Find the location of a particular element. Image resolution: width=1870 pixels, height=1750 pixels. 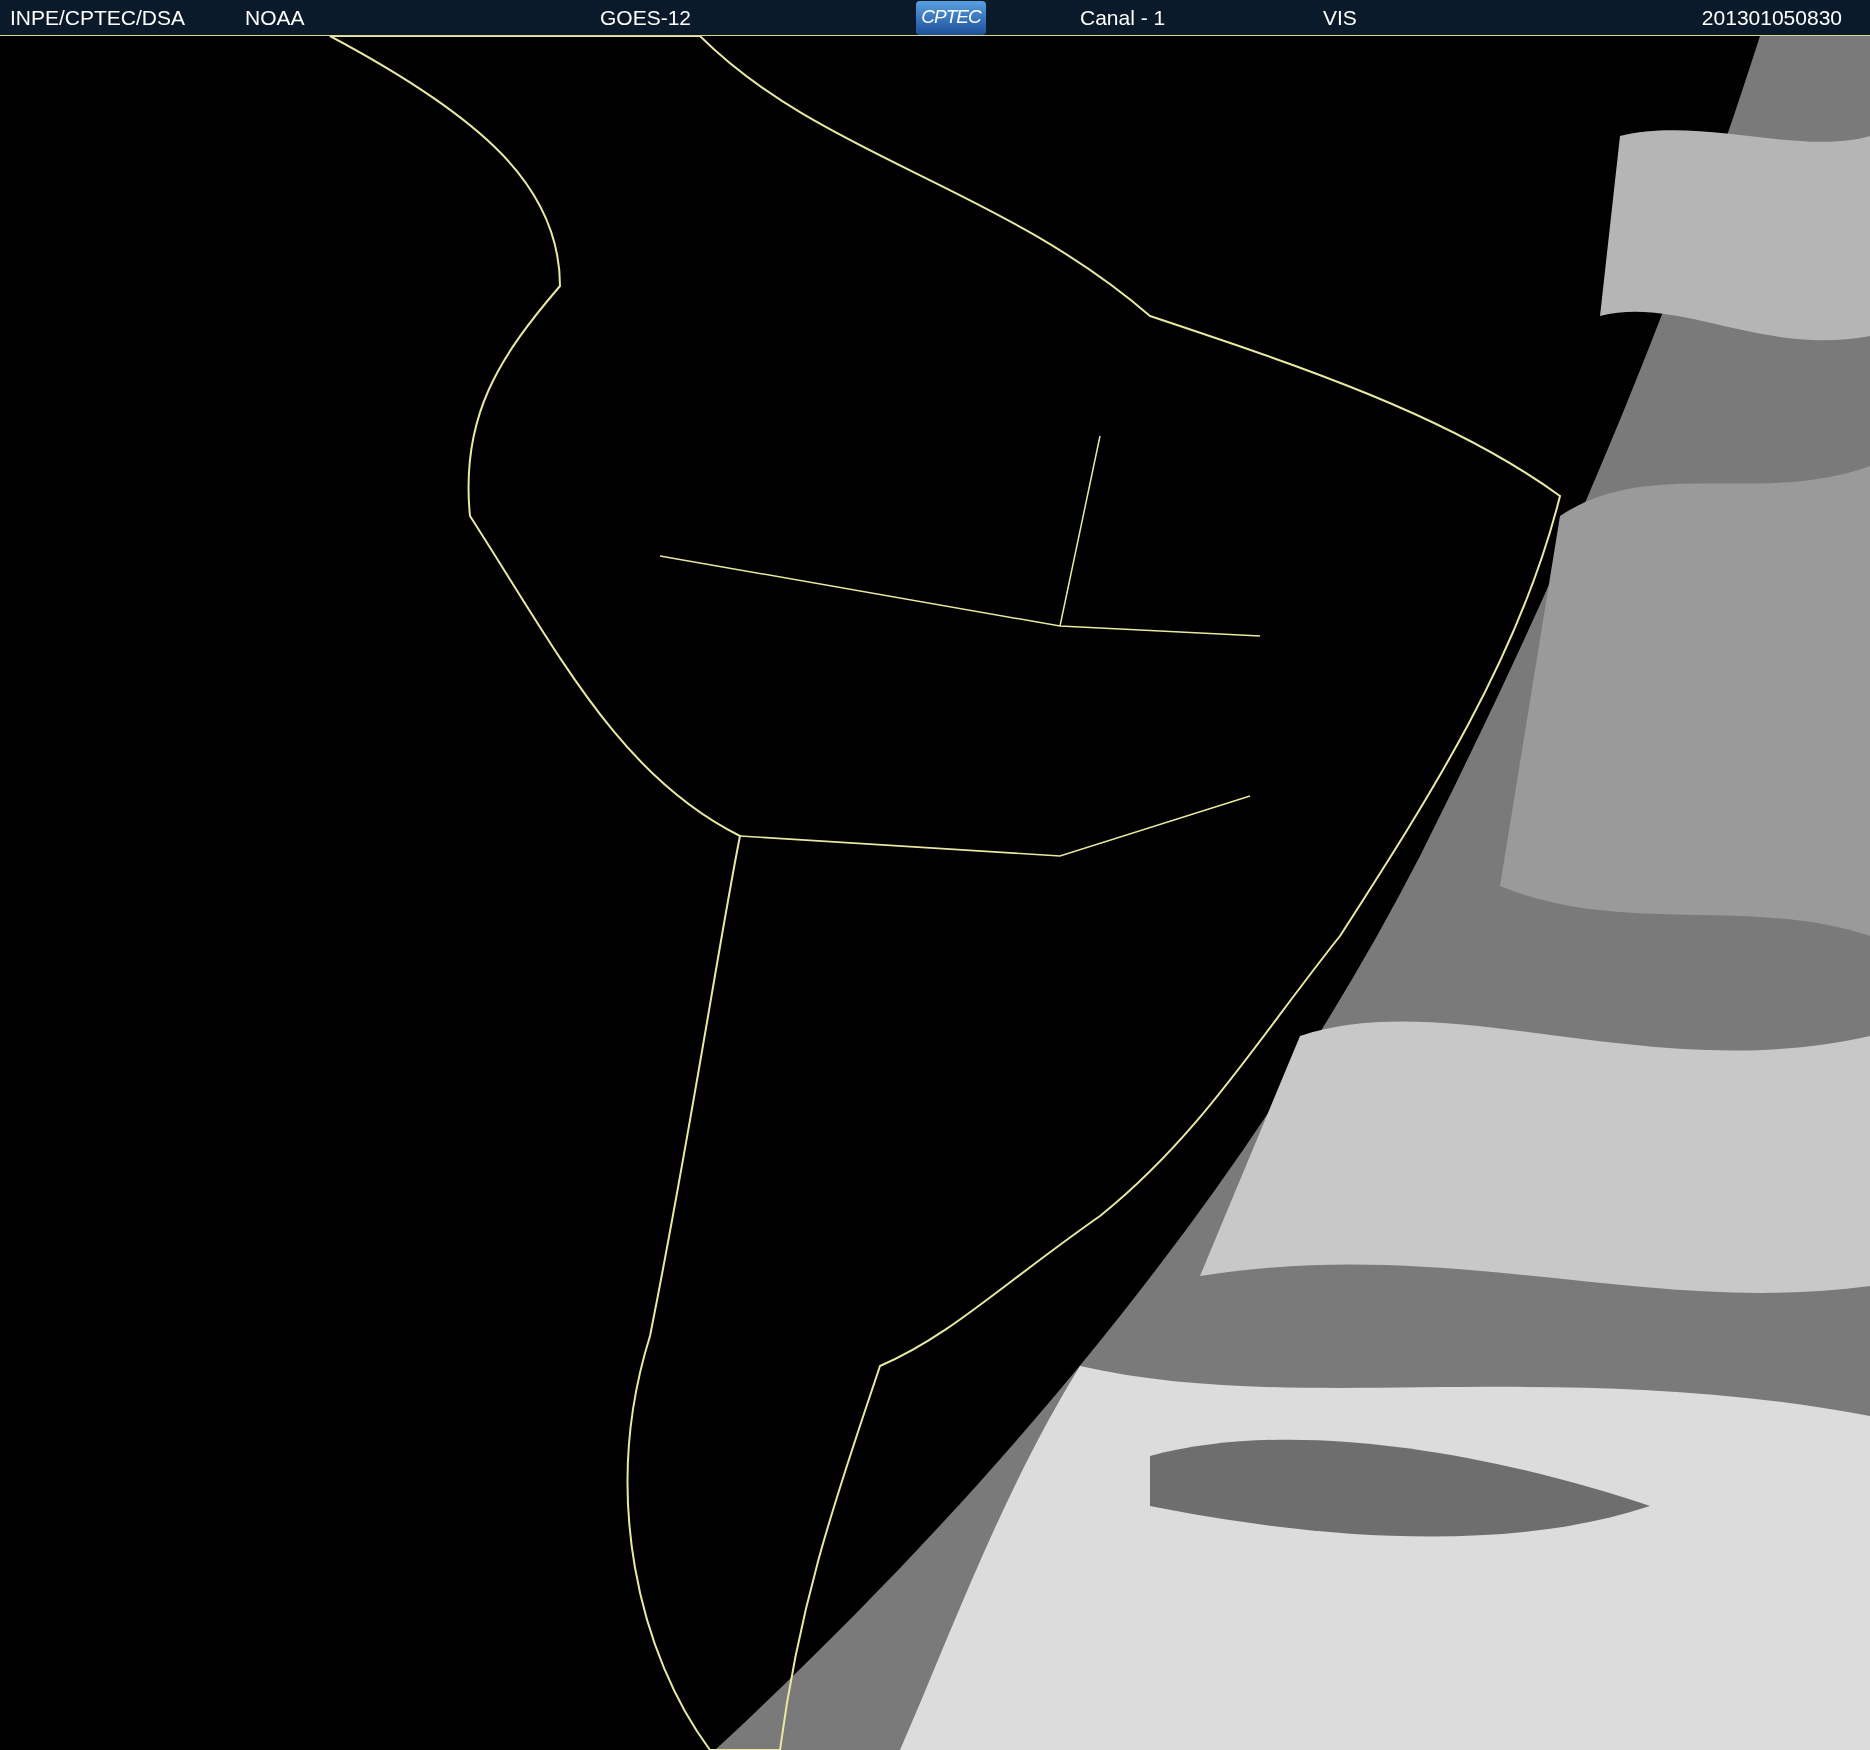

header-label: NOAA is located at coordinates (275, 17).